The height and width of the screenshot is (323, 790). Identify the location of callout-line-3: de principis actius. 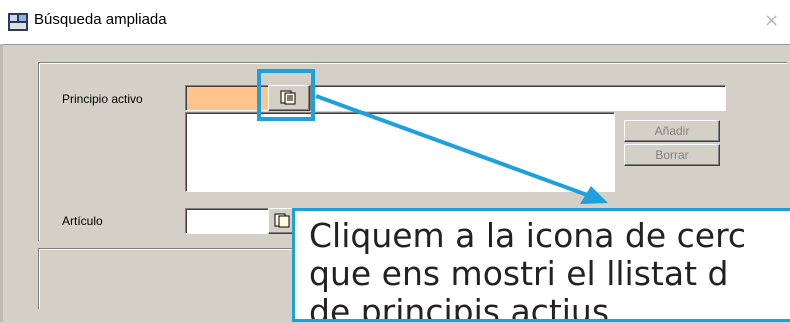
(459, 307).